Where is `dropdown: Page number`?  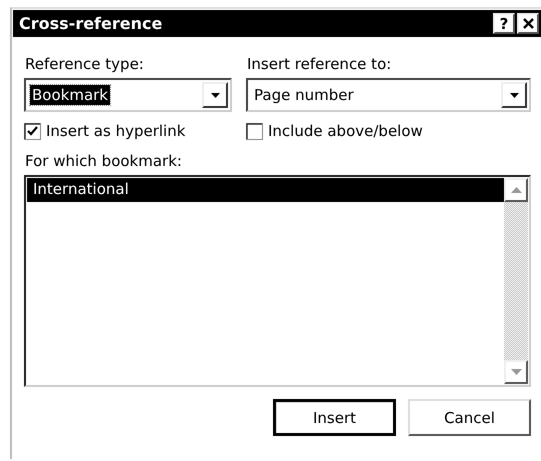
dropdown: Page number is located at coordinates (388, 95).